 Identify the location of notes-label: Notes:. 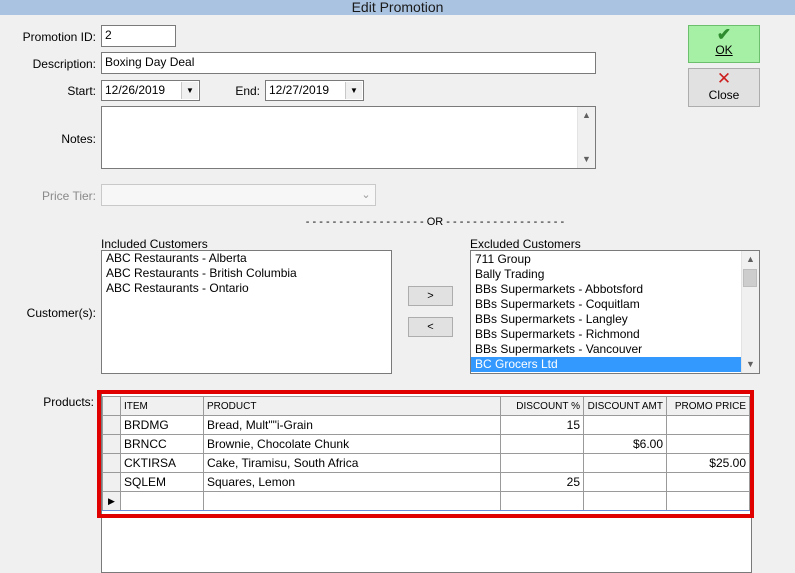
(78, 139).